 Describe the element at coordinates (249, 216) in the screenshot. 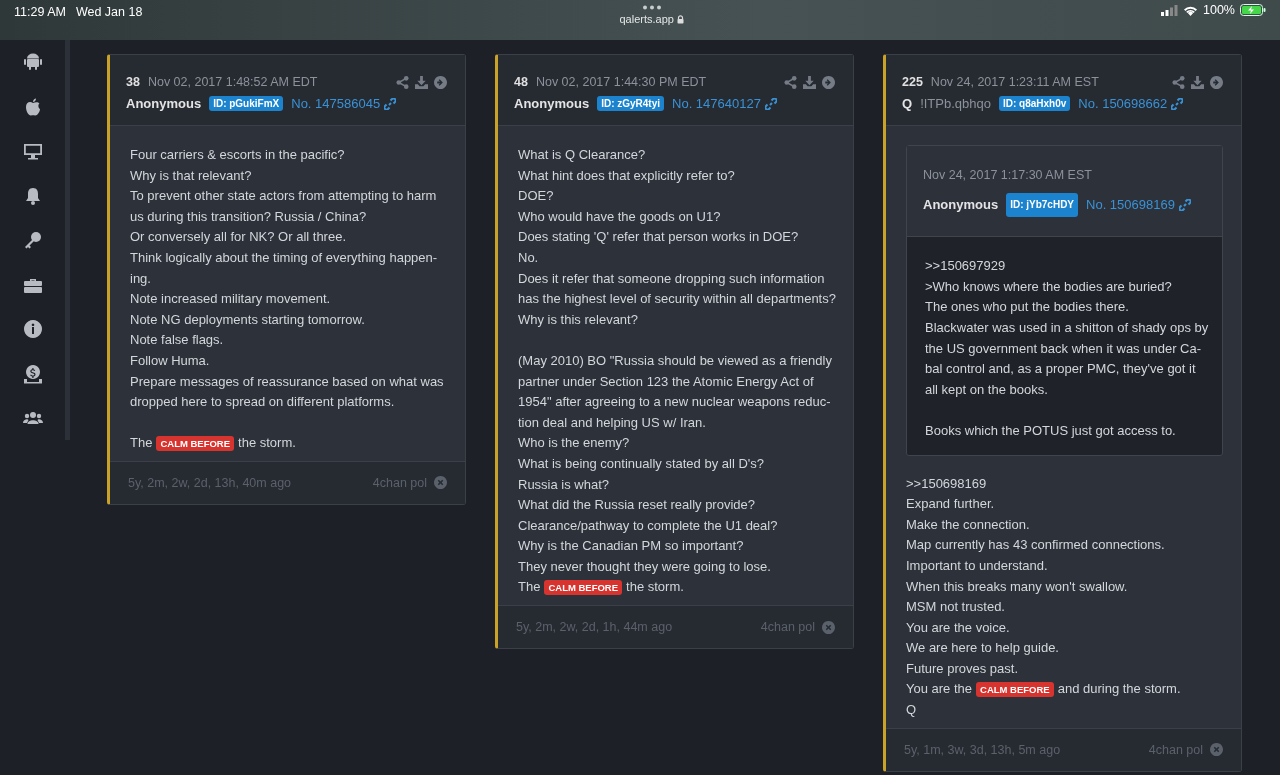

I see `post-text-line: us during this transition? Russia / China?` at that location.